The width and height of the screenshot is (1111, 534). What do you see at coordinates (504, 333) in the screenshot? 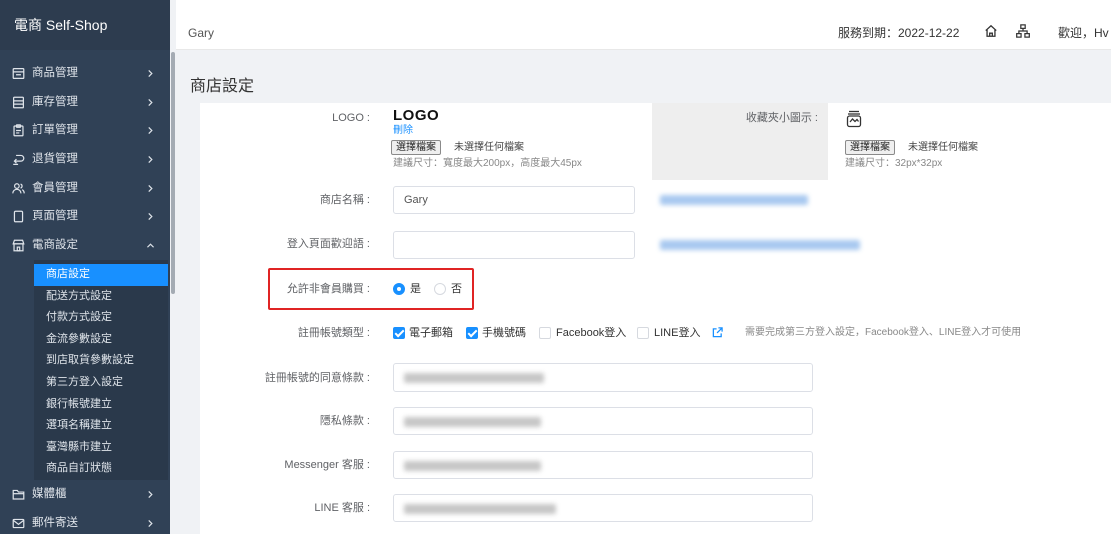
I see `checkbox-phone-label: 手機號碼` at bounding box center [504, 333].